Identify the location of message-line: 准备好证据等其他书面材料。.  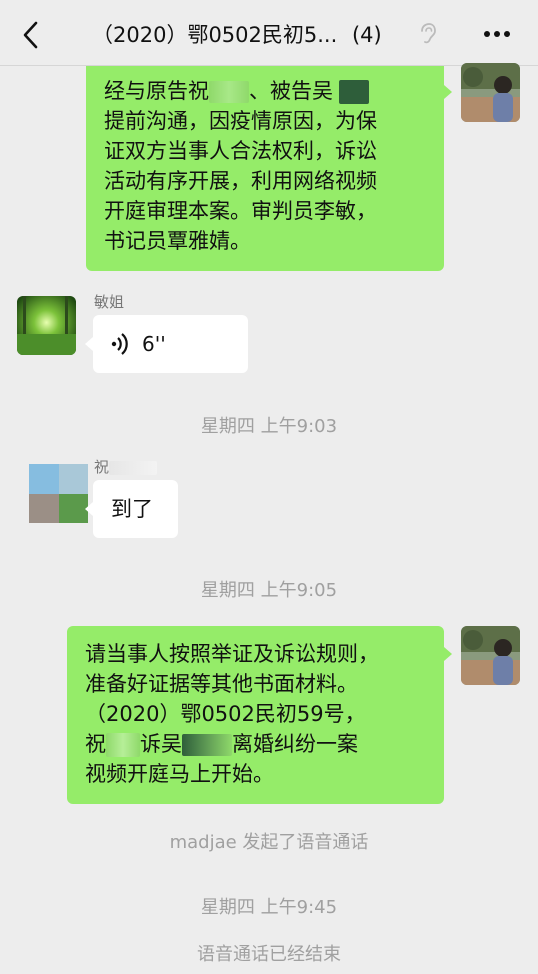
(221, 684).